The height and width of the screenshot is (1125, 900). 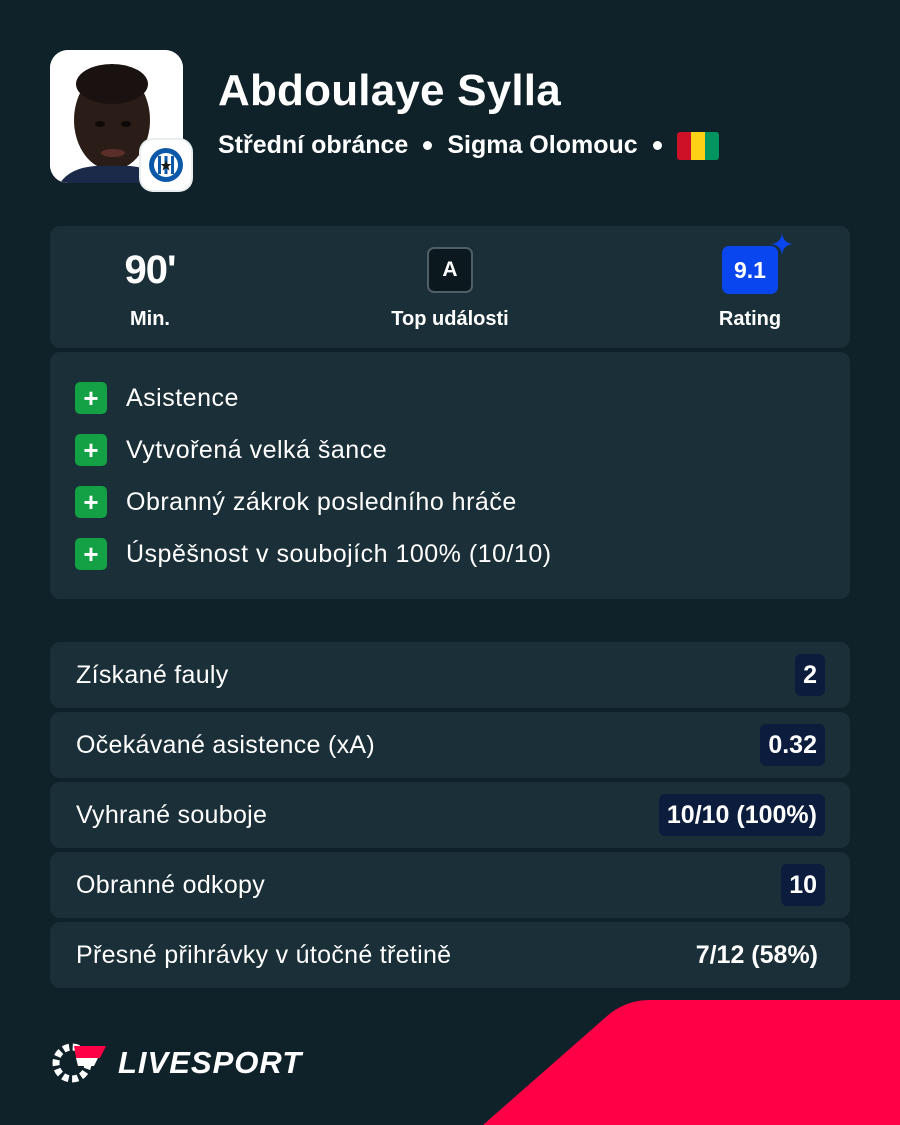 I want to click on player-name: Abdoulaye Sylla, so click(x=389, y=90).